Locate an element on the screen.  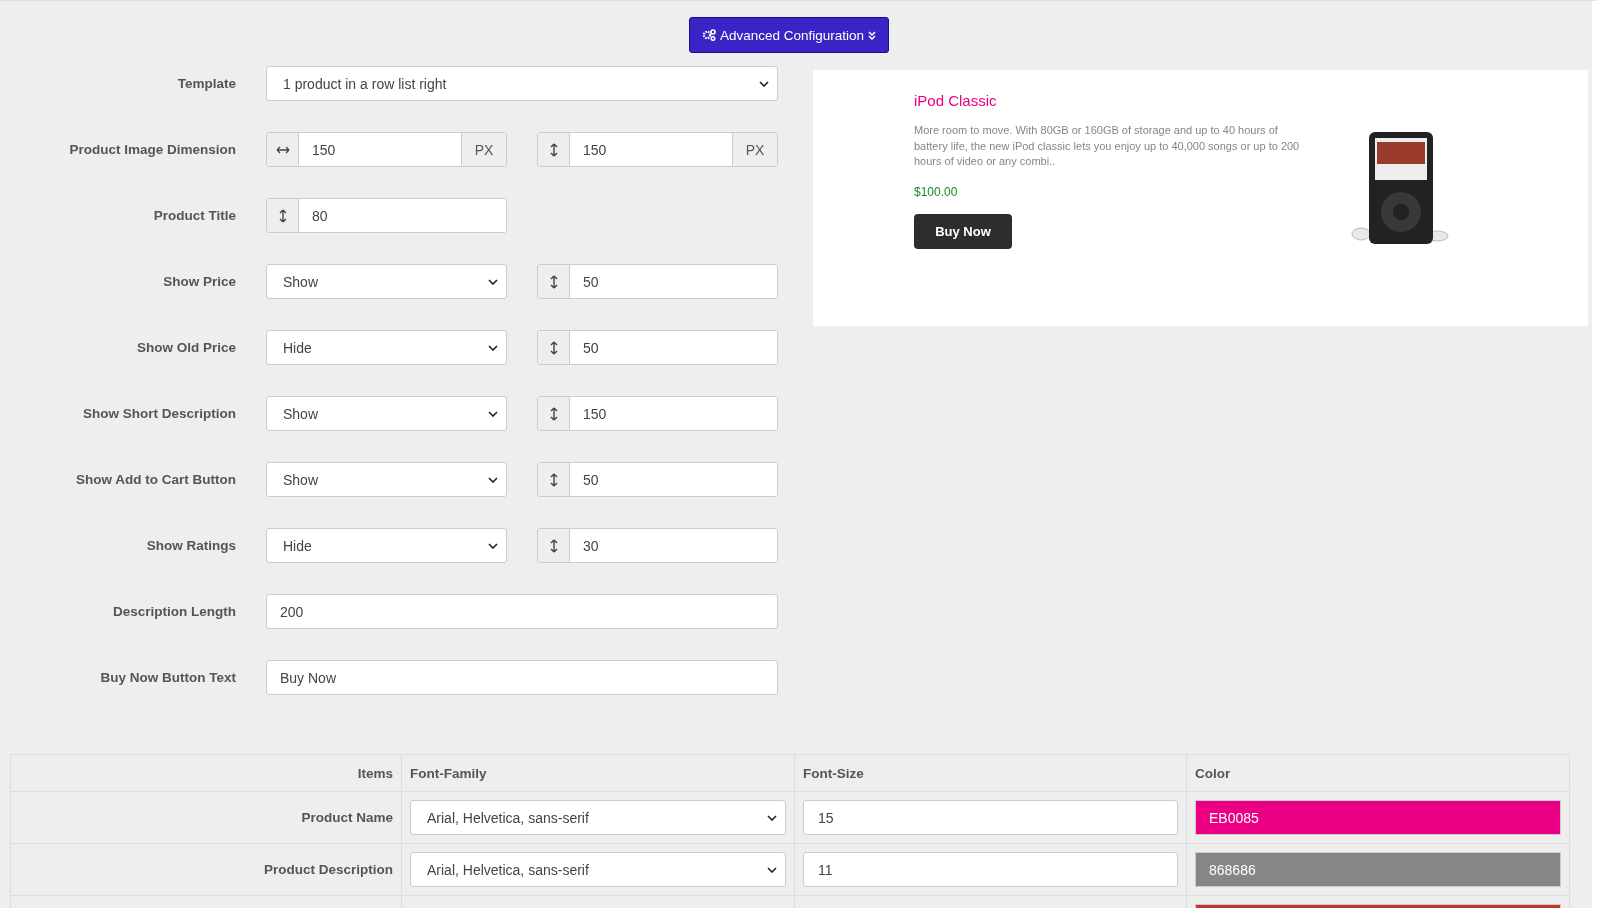
font-size-input: 15 is located at coordinates (990, 817).